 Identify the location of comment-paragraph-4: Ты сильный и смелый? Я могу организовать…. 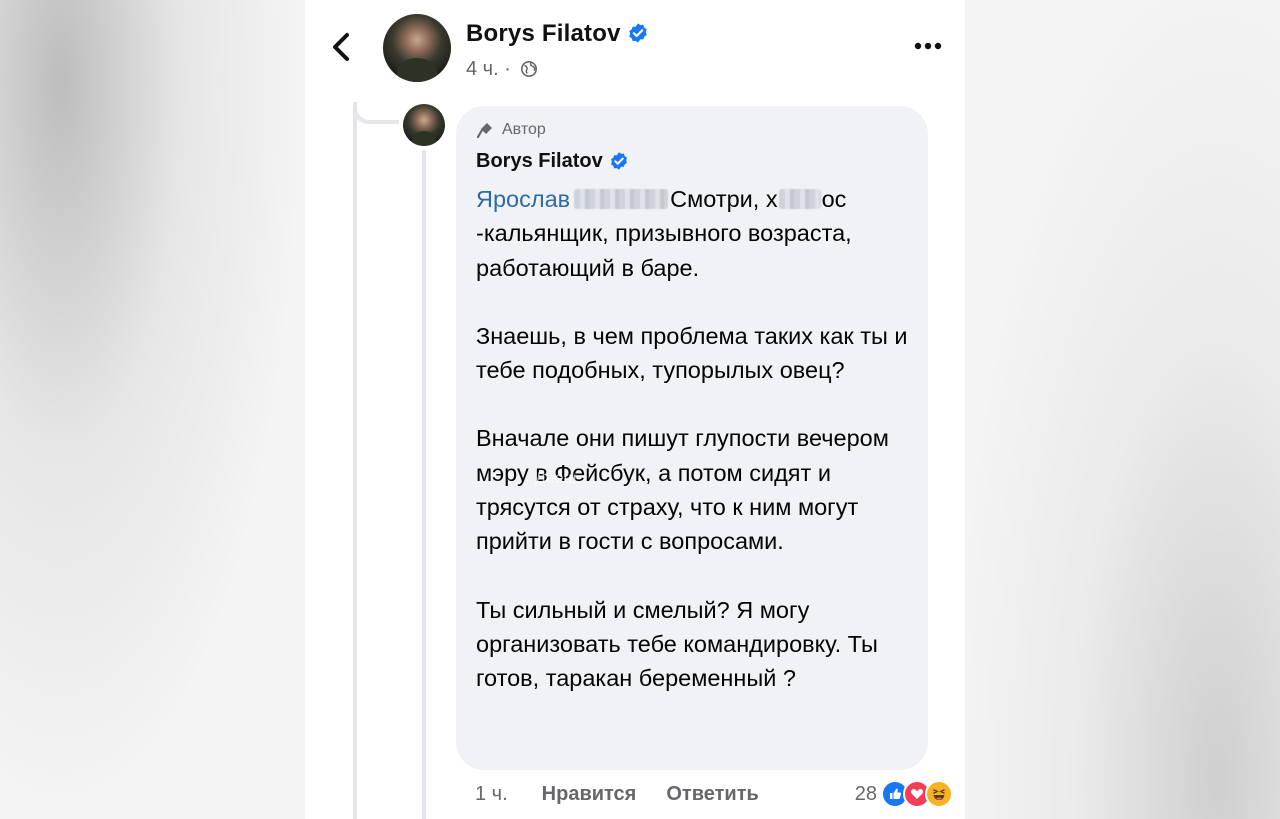
(677, 644).